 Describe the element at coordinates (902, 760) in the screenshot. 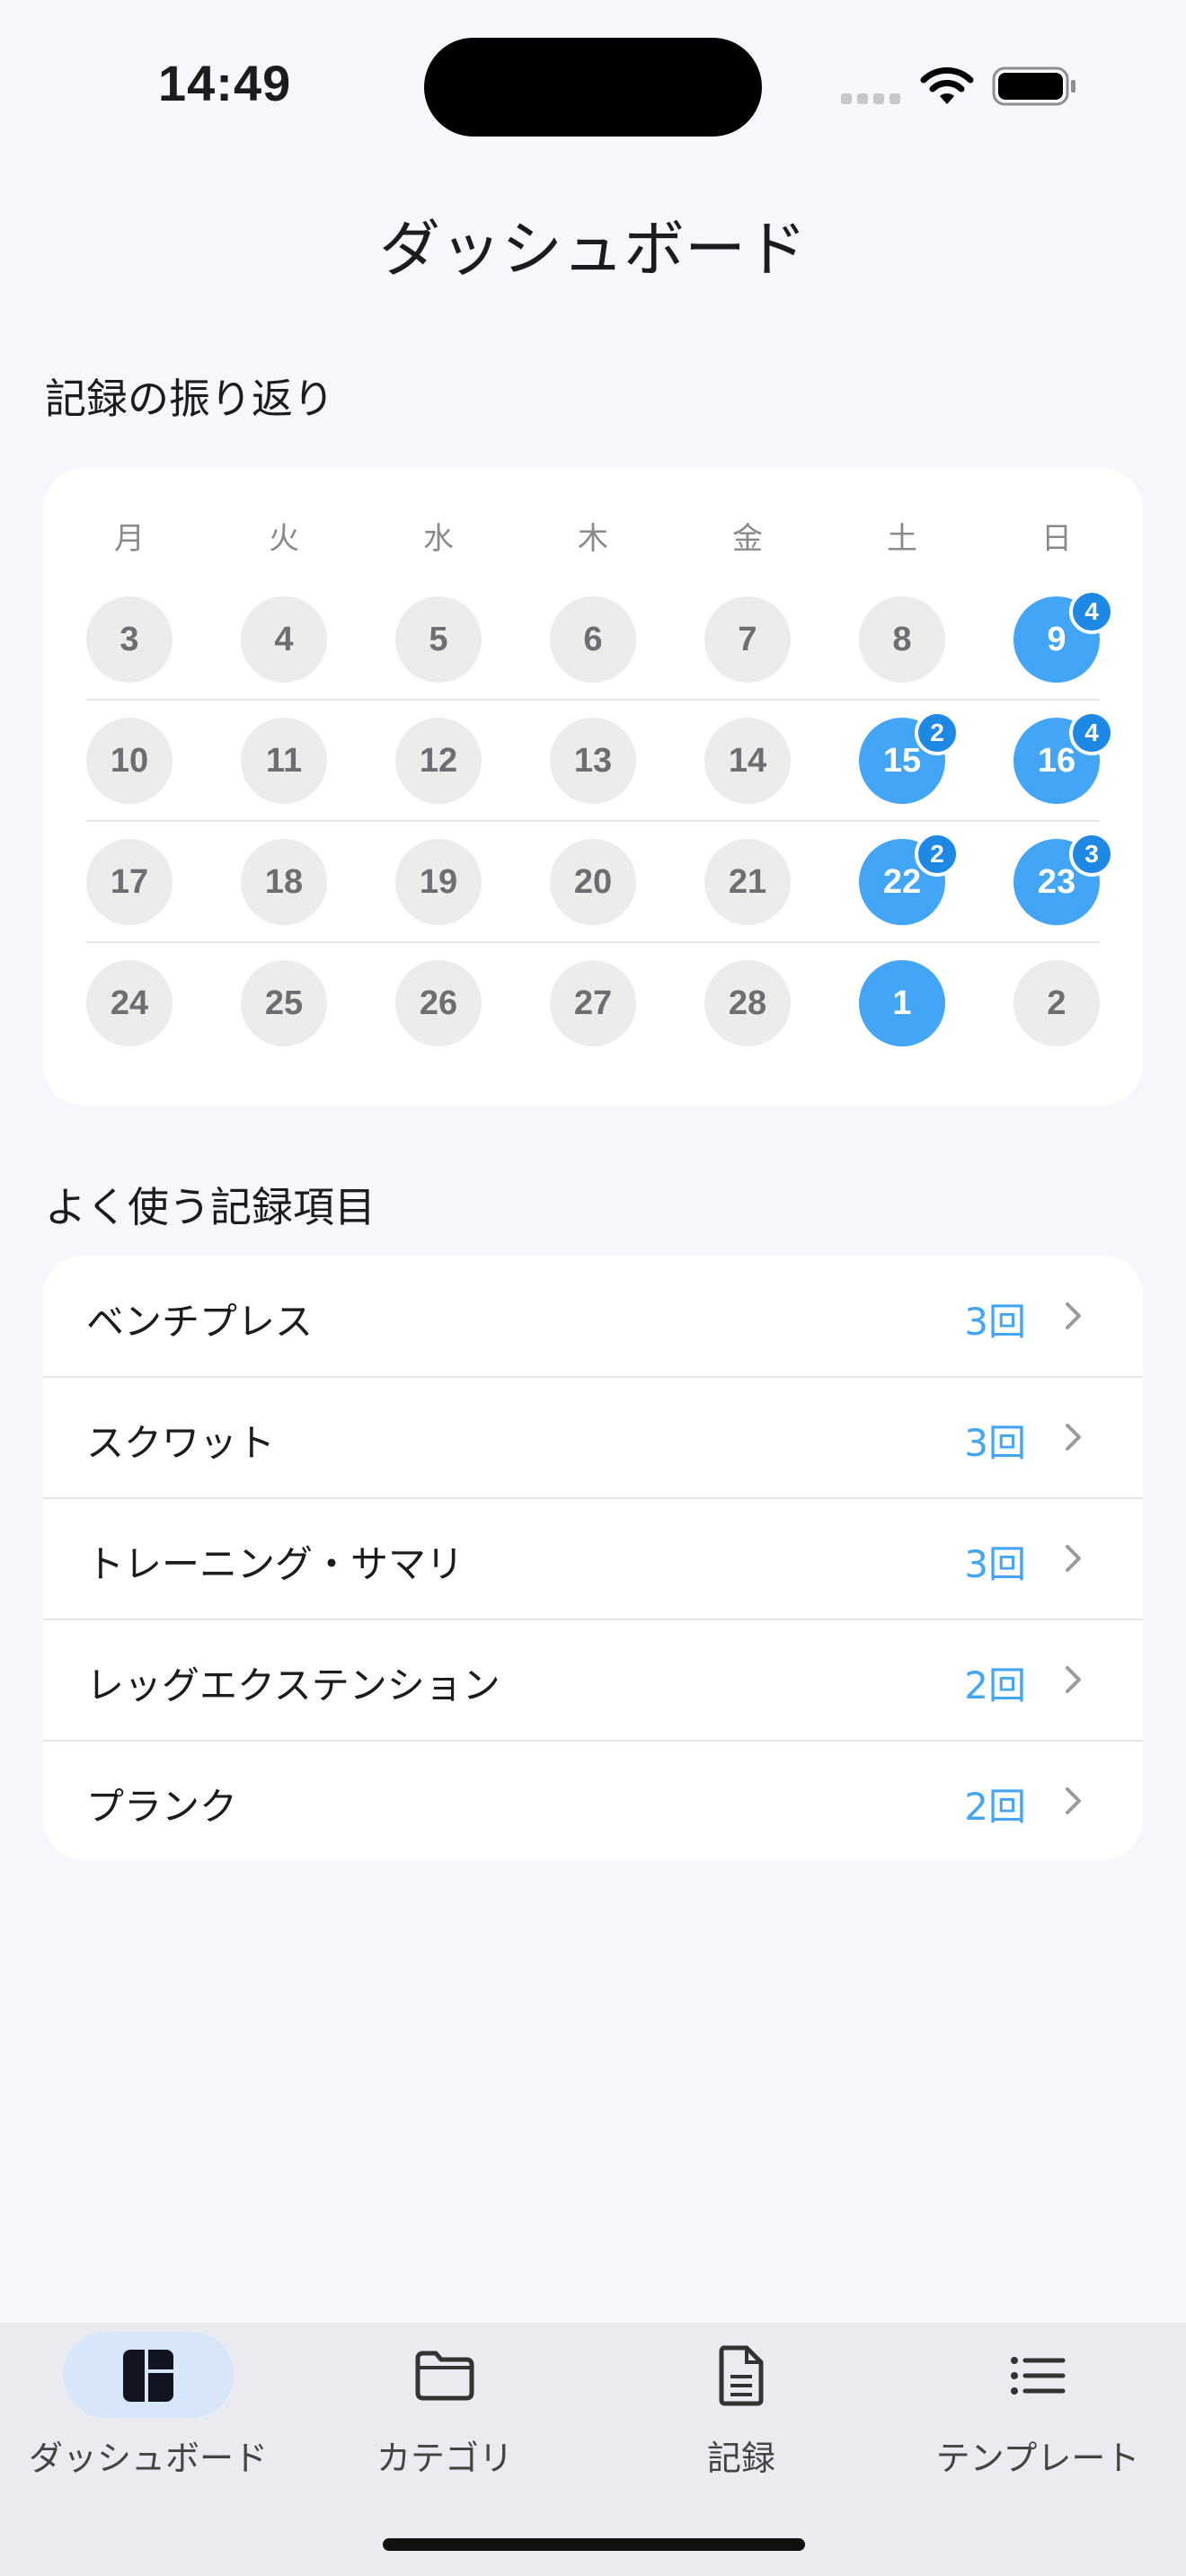

I see `calendar-day-number: 15` at that location.